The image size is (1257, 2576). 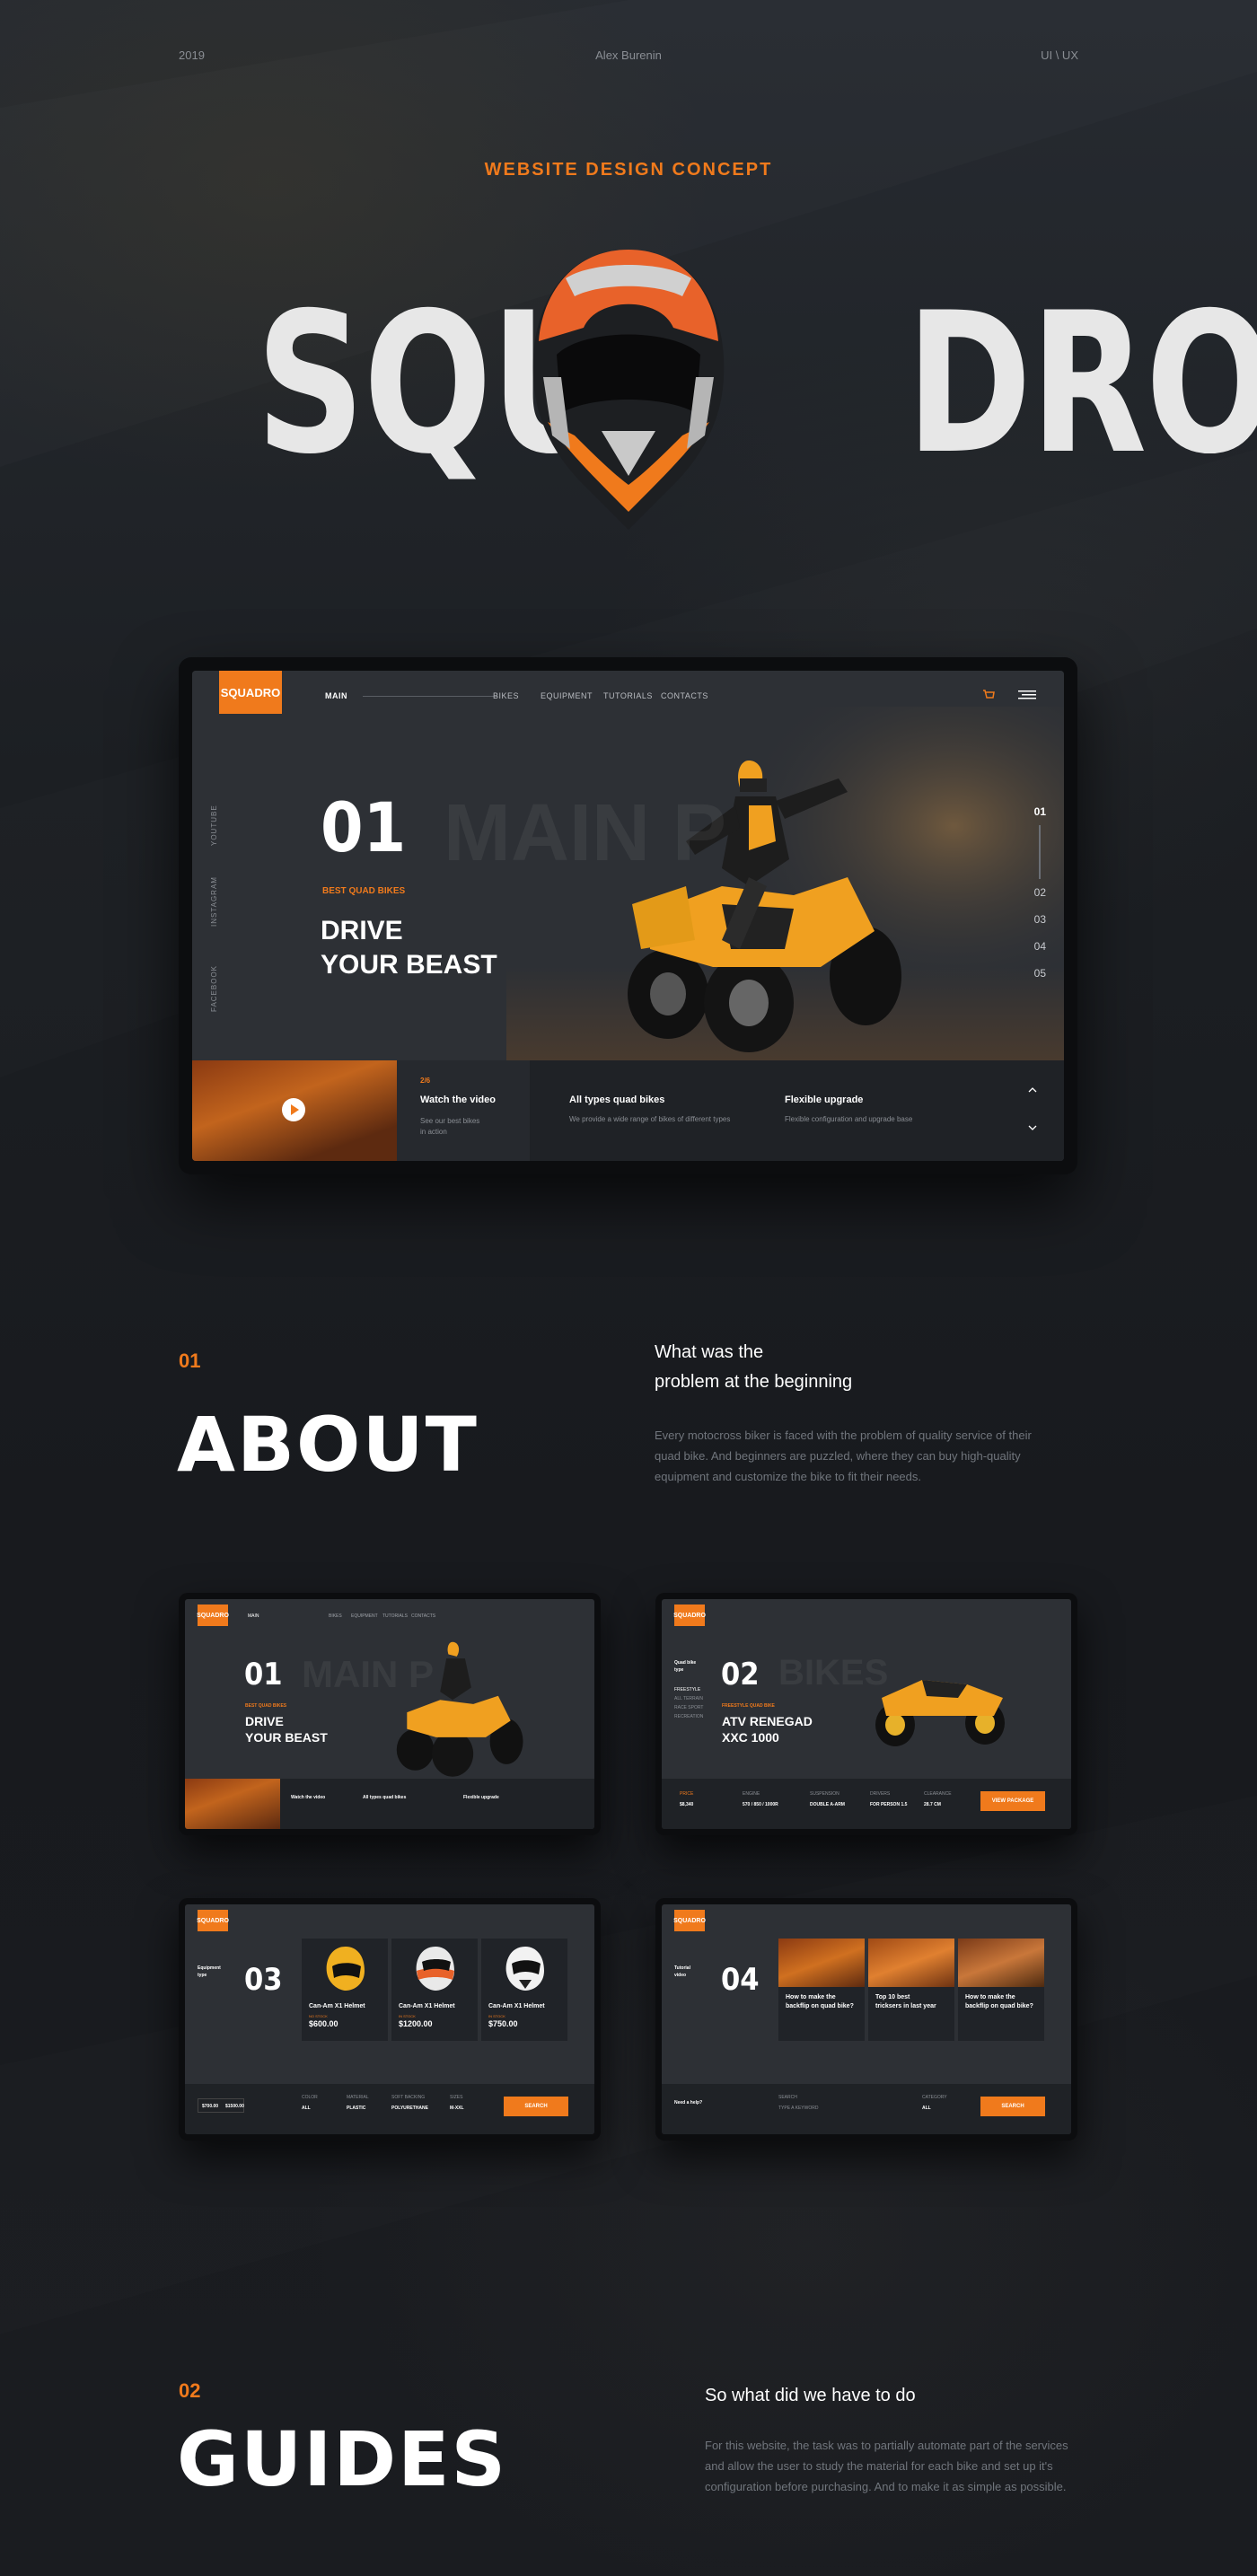 I want to click on bike-type-3: RACE SPORT, so click(x=688, y=1708).